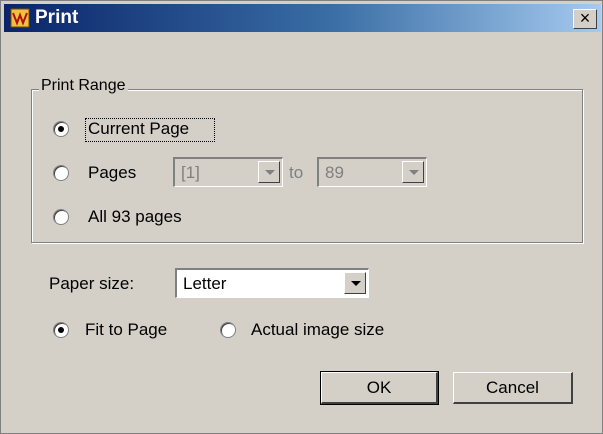 This screenshot has height=434, width=603. I want to click on current-page-label: Current Page, so click(138, 129).